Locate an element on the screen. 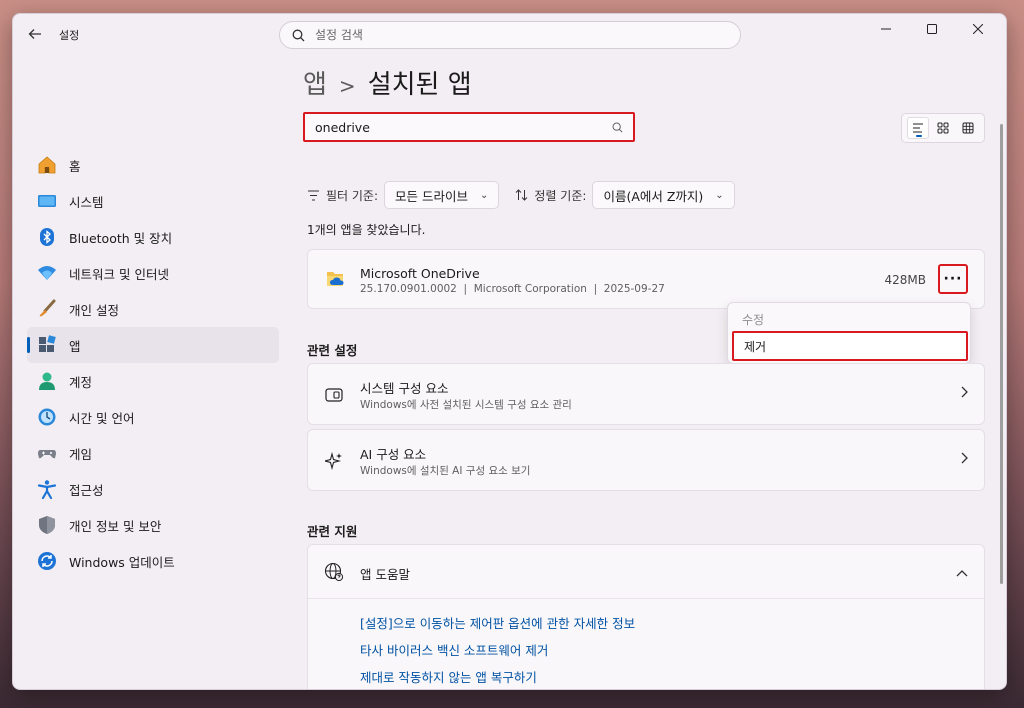 The height and width of the screenshot is (708, 1024). more-options-button: ··· is located at coordinates (953, 279).